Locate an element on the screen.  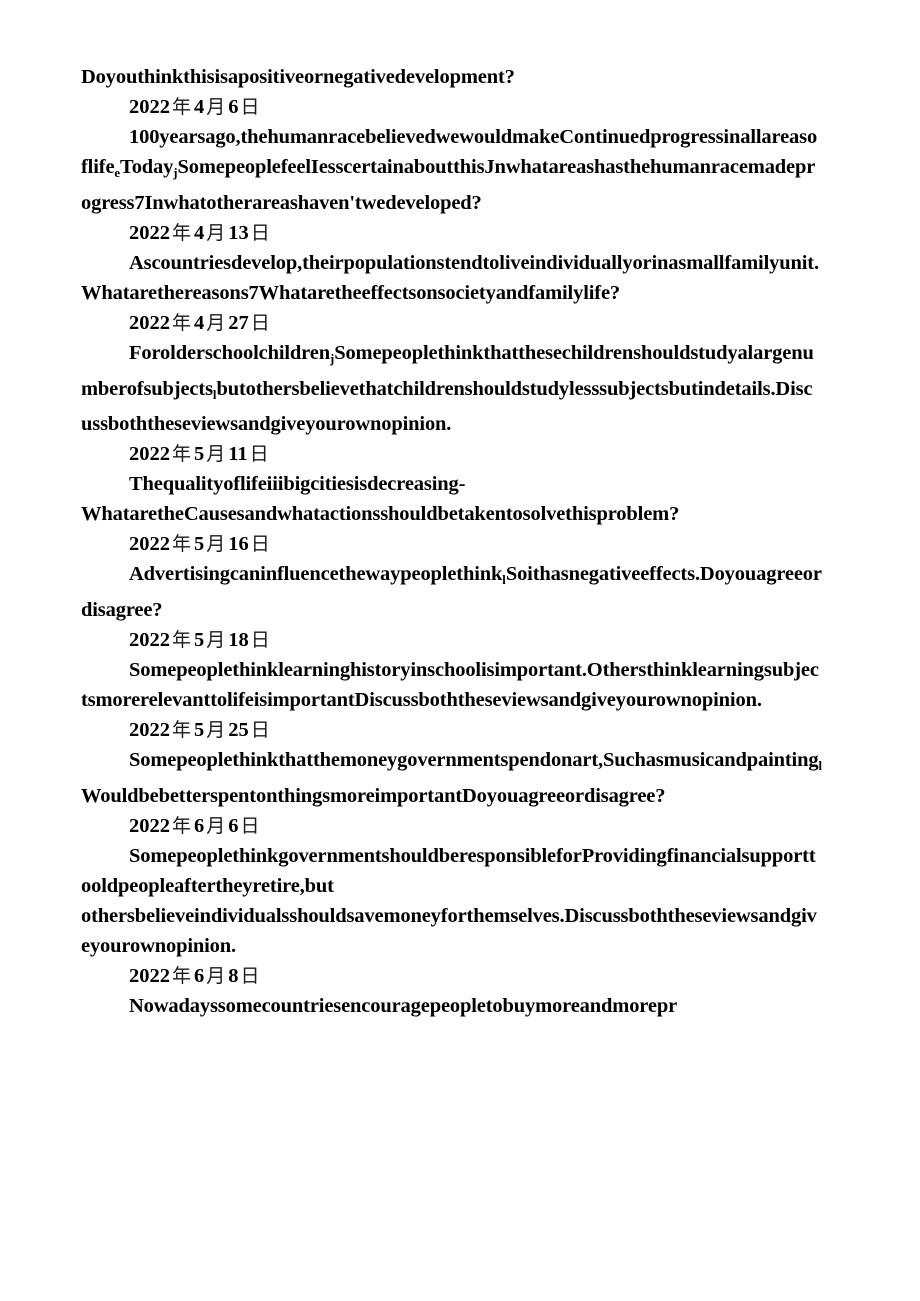
date-day: 8 is located at coordinates (233, 976).